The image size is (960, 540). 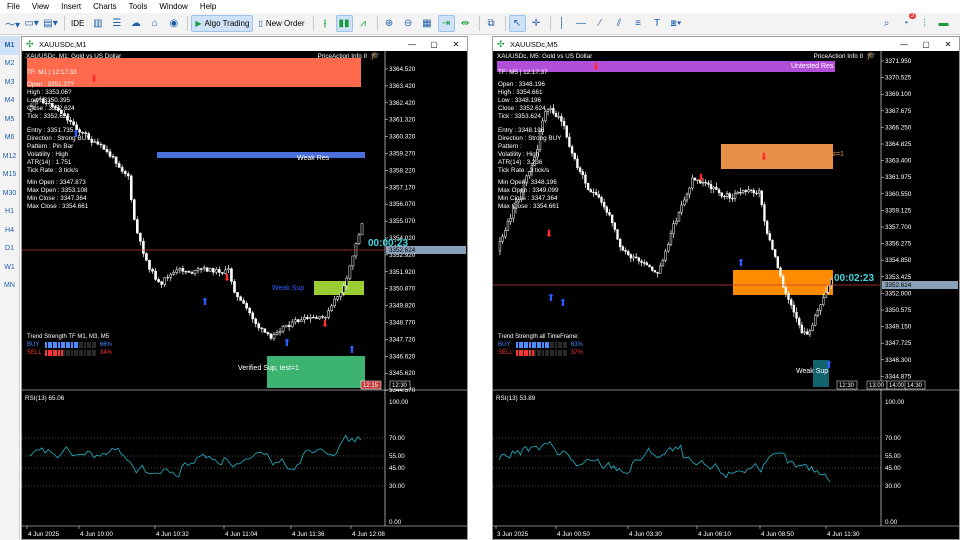 I want to click on menu-insert: Insert, so click(x=73, y=6).